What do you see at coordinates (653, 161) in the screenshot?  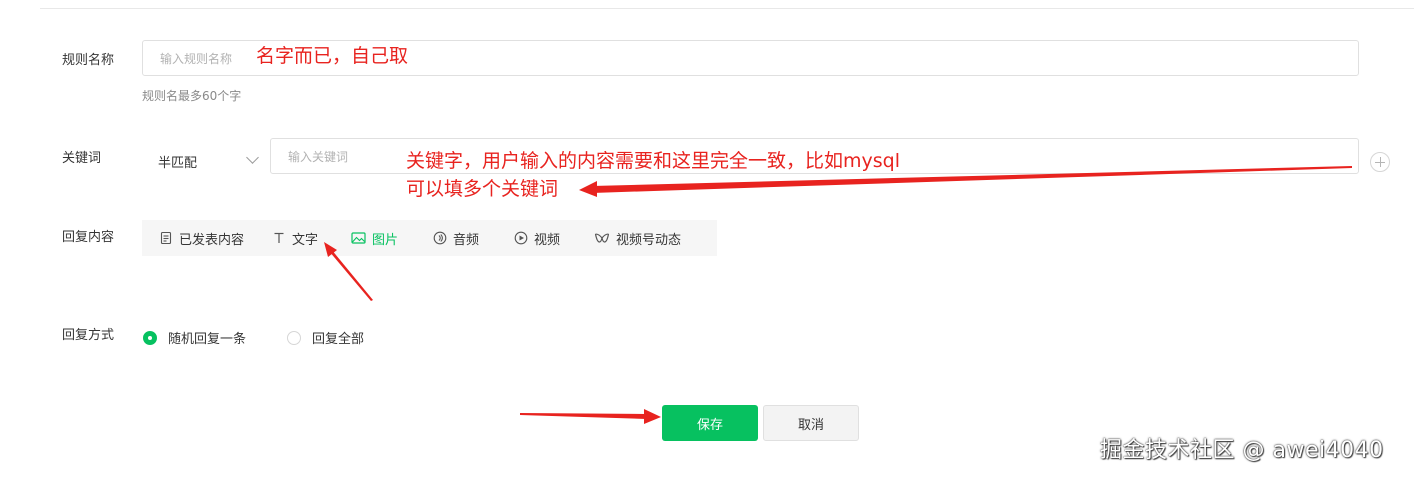 I see `keyword-annotation-line1: 关键字，用户输入的内容需要和这里完全一致，比如mysql` at bounding box center [653, 161].